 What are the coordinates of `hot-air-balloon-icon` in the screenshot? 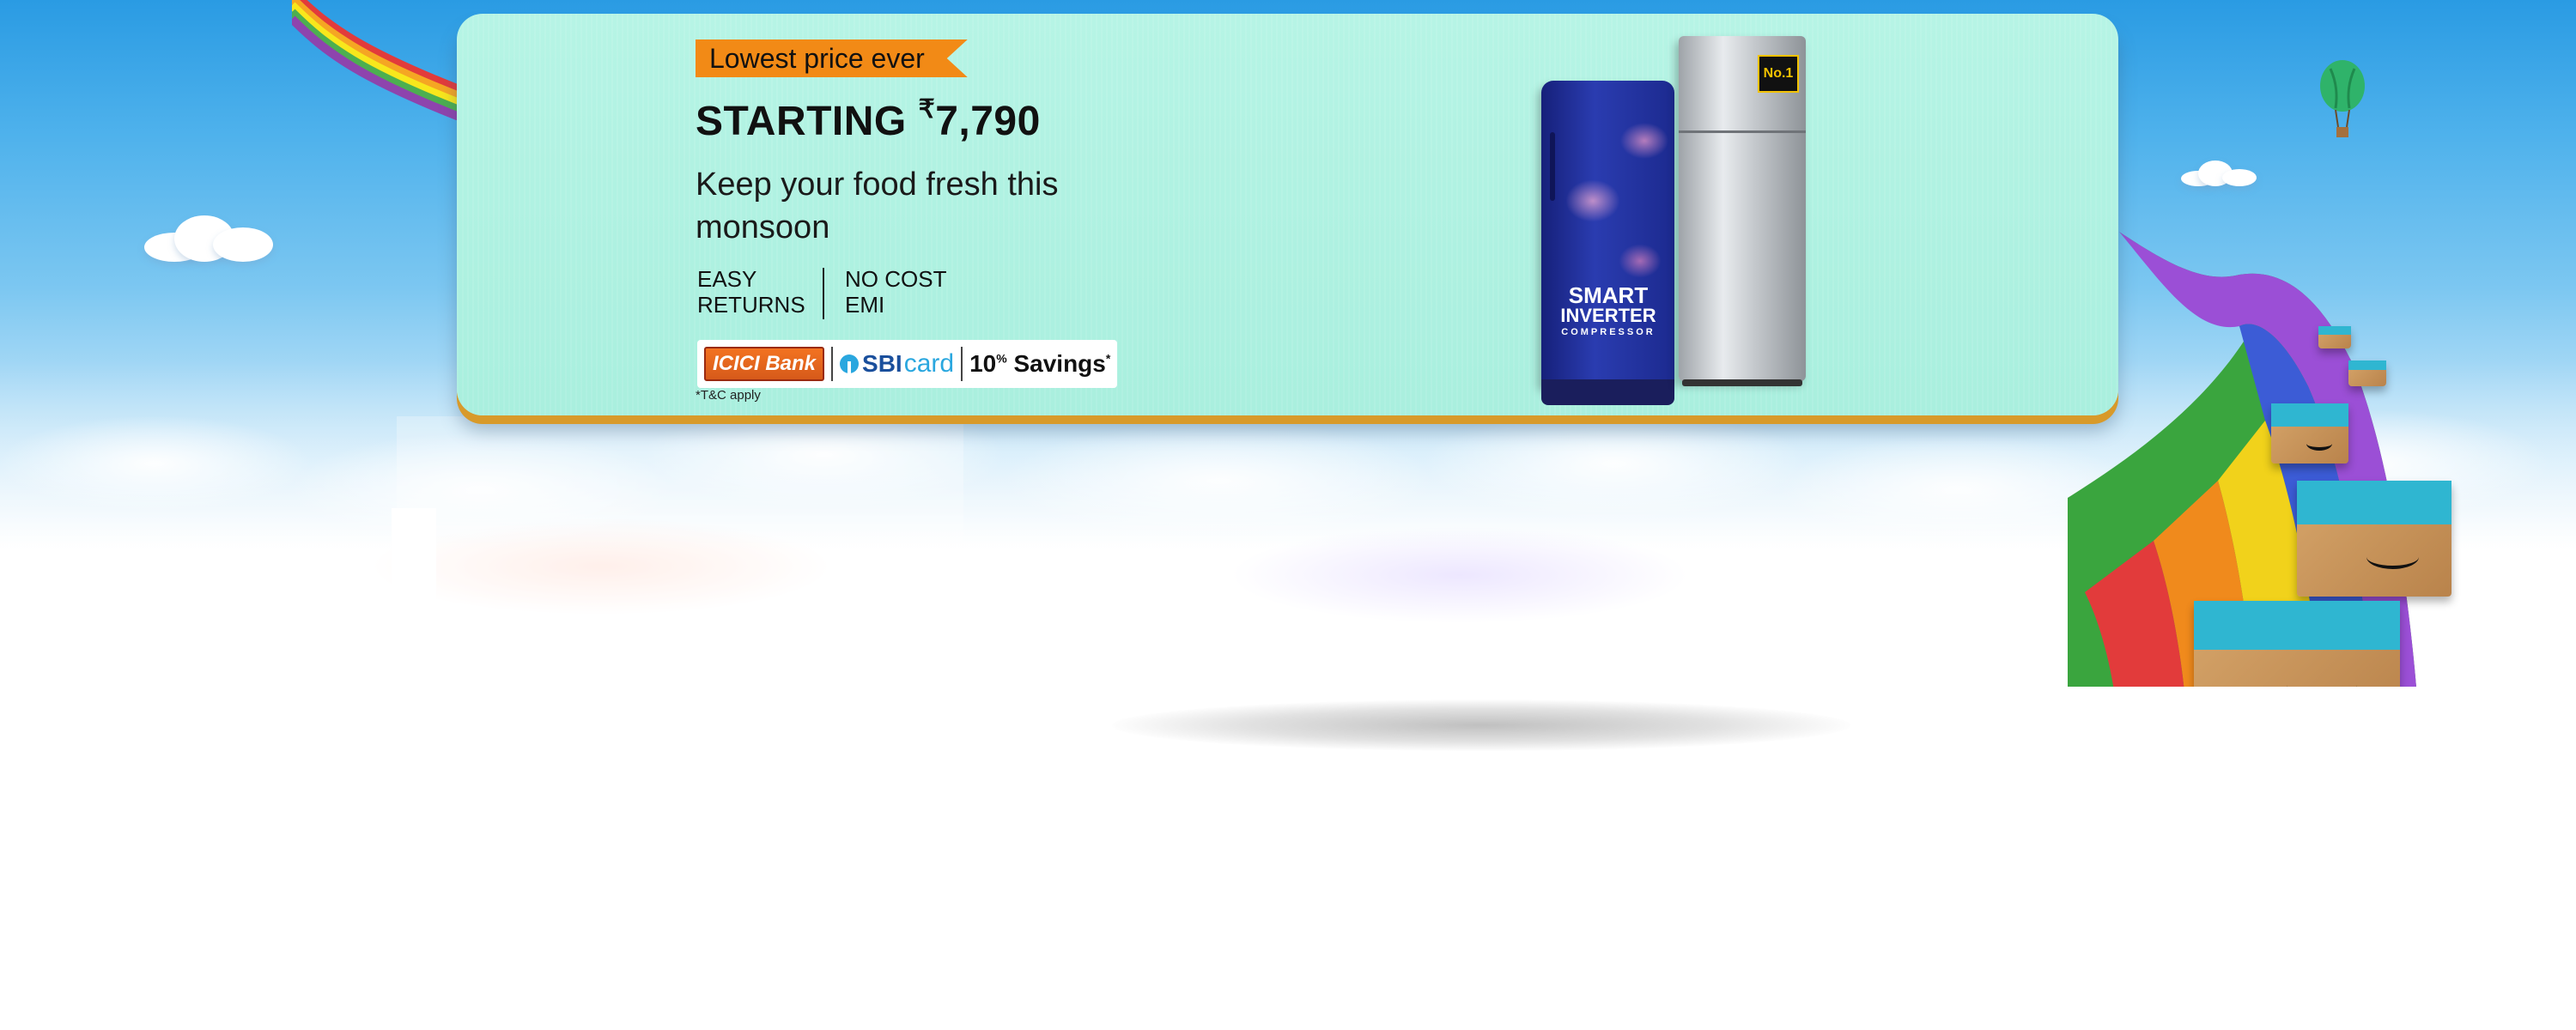 It's located at (2342, 98).